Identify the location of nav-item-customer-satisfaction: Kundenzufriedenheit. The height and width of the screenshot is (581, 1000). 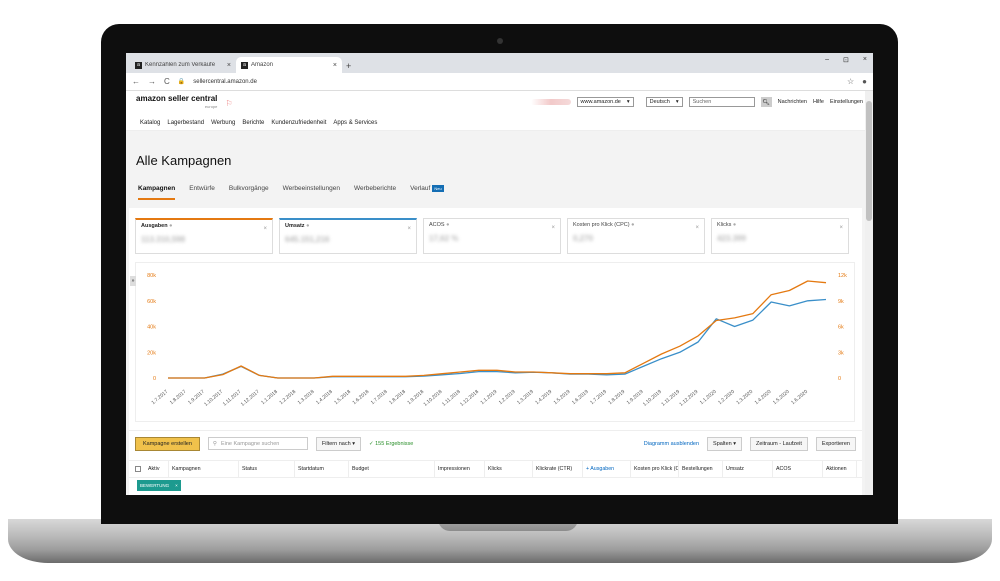
(298, 123).